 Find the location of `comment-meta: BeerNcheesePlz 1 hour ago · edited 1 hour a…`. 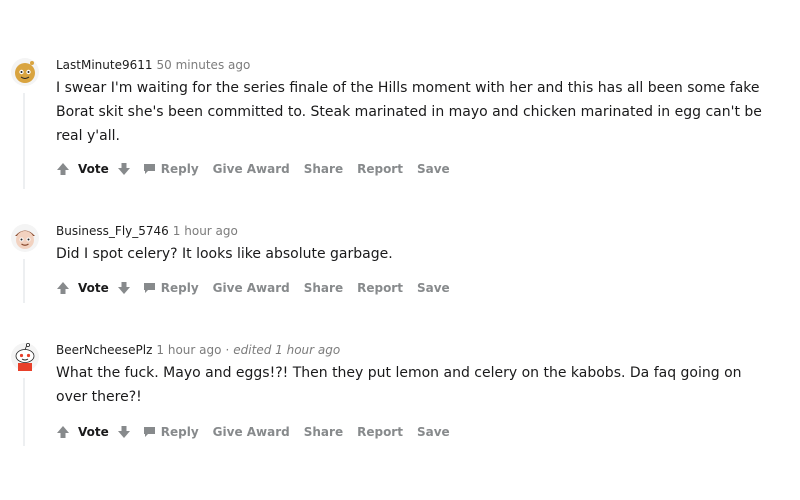

comment-meta: BeerNcheesePlz 1 hour ago · edited 1 hour a… is located at coordinates (198, 350).